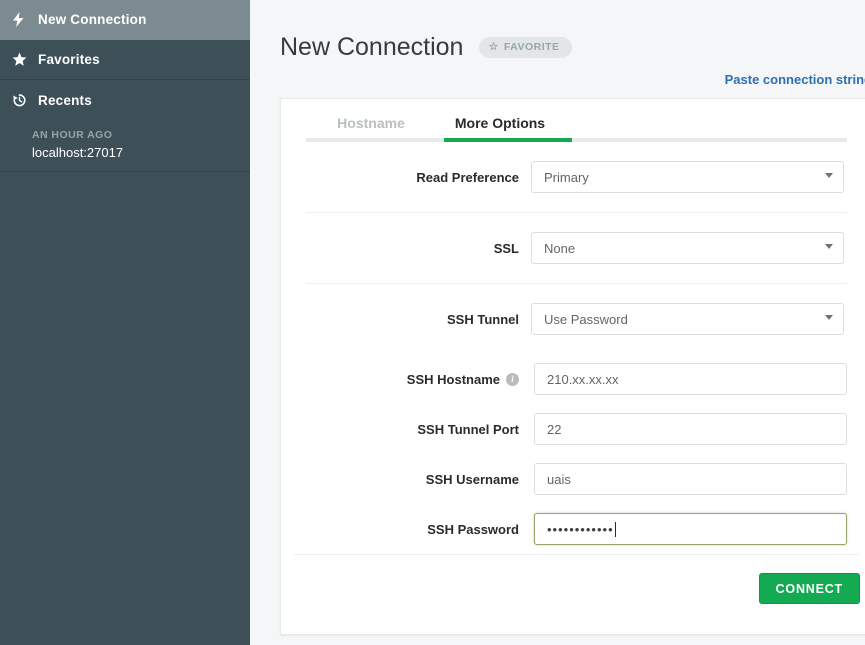 This screenshot has height=645, width=865. What do you see at coordinates (506, 248) in the screenshot?
I see `ssl-label: SSL` at bounding box center [506, 248].